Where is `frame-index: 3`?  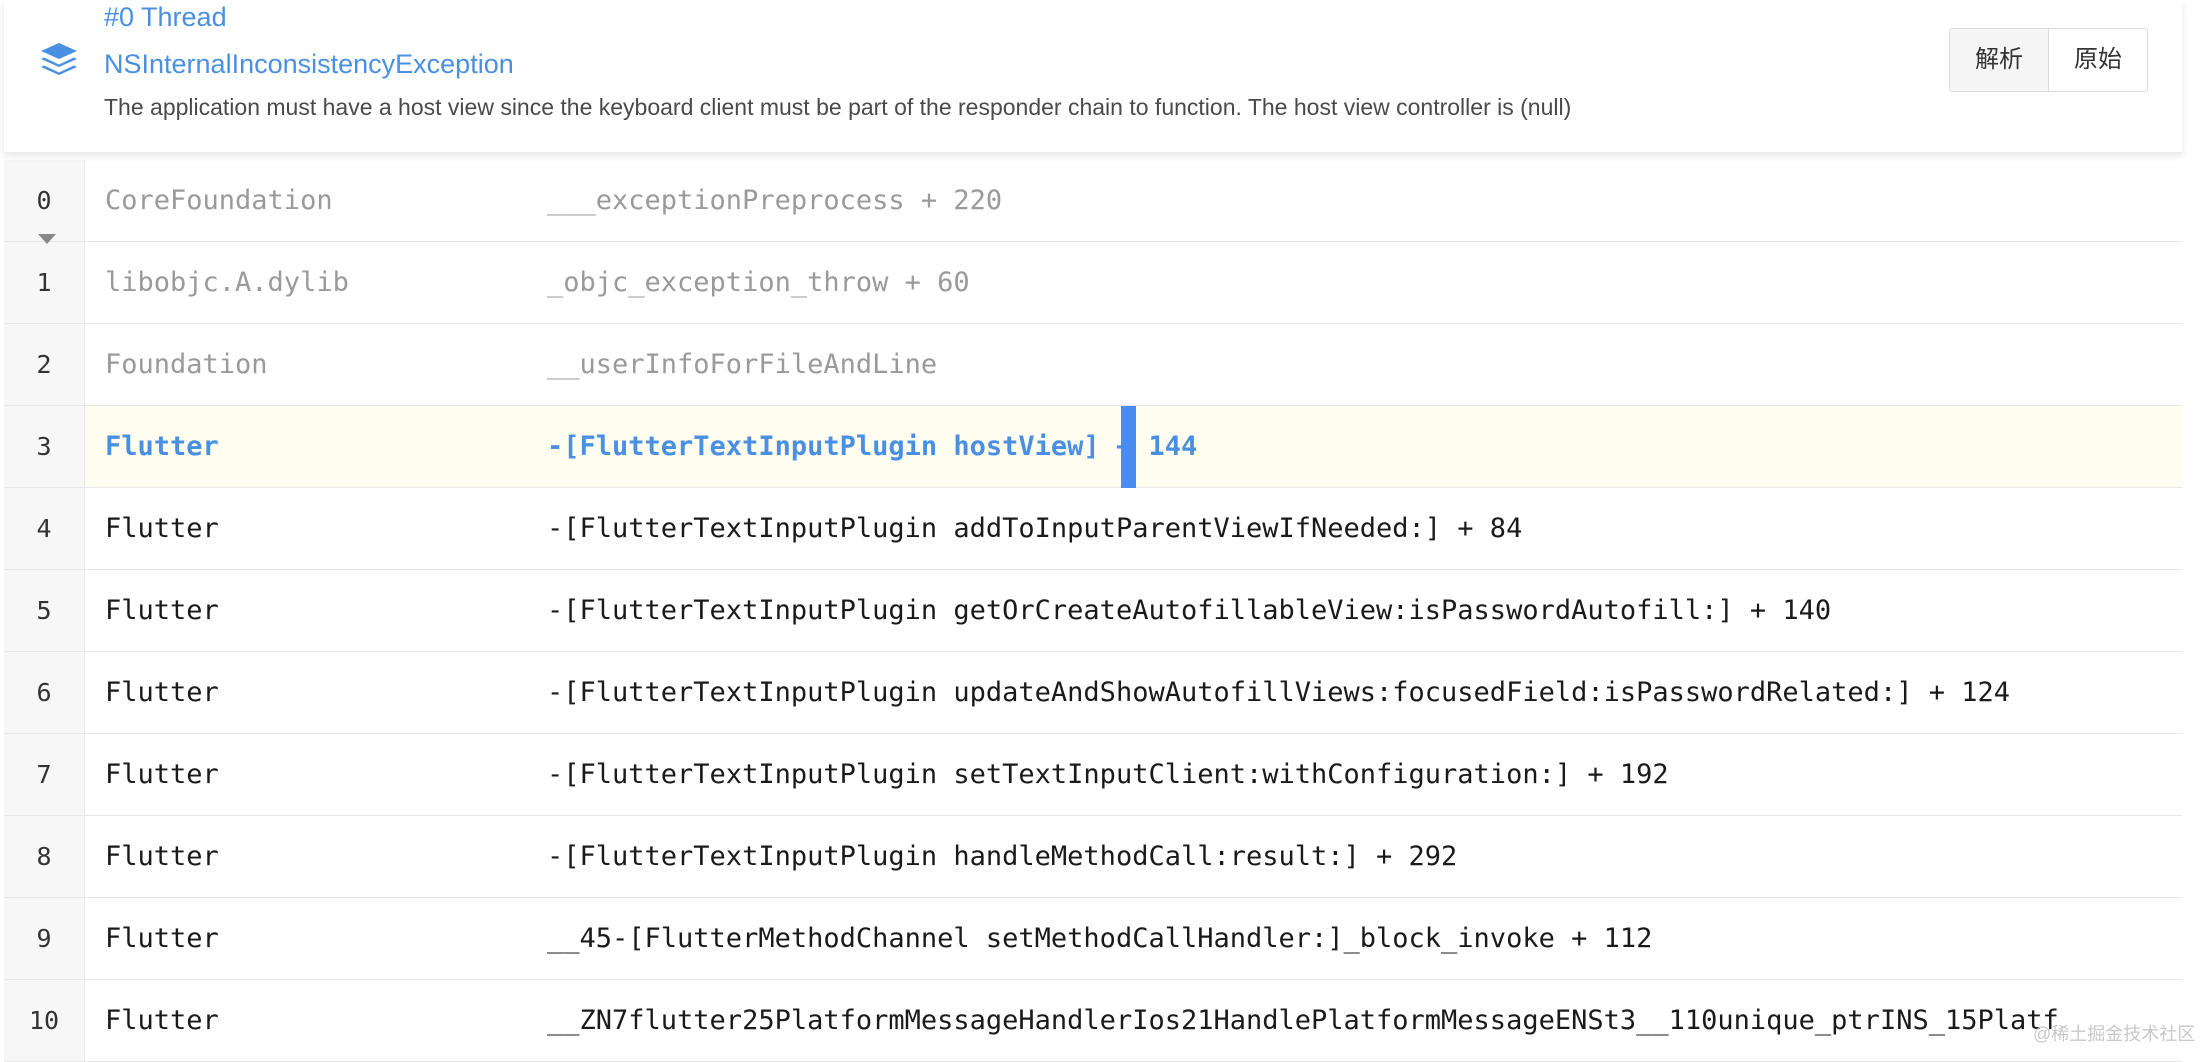 frame-index: 3 is located at coordinates (44, 446).